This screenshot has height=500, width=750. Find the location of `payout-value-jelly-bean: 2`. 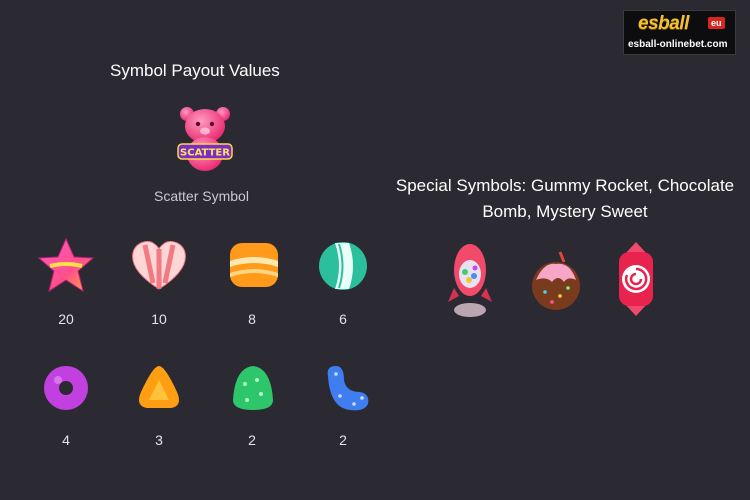

payout-value-jelly-bean: 2 is located at coordinates (343, 440).